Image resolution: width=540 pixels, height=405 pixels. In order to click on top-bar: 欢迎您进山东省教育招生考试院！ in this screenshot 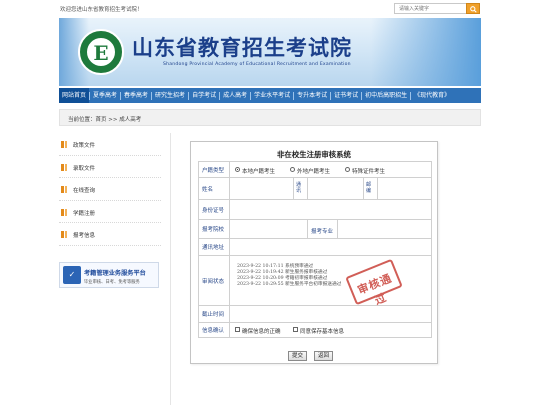, I will do `click(270, 8)`.